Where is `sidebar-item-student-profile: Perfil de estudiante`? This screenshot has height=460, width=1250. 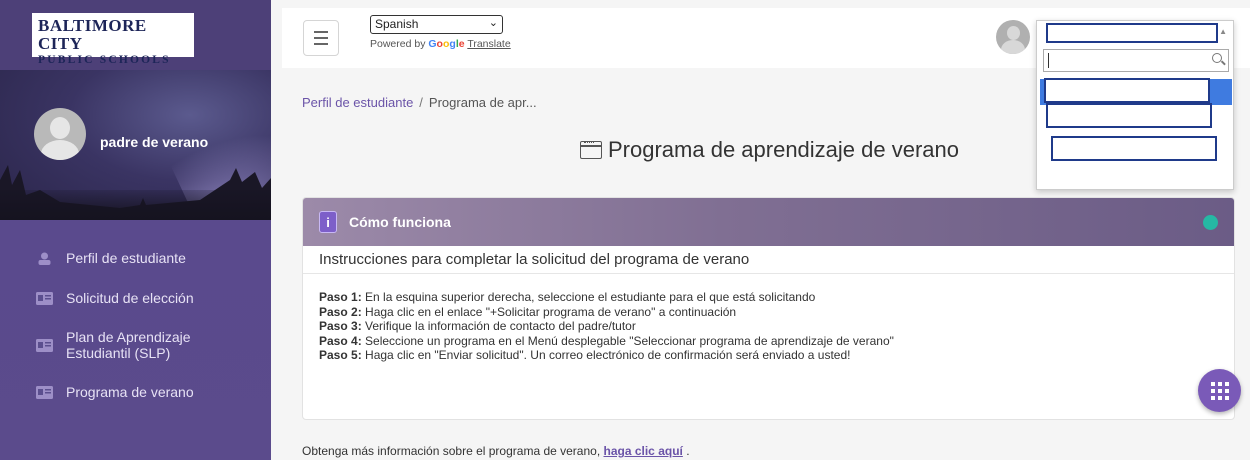 sidebar-item-student-profile: Perfil de estudiante is located at coordinates (135, 258).